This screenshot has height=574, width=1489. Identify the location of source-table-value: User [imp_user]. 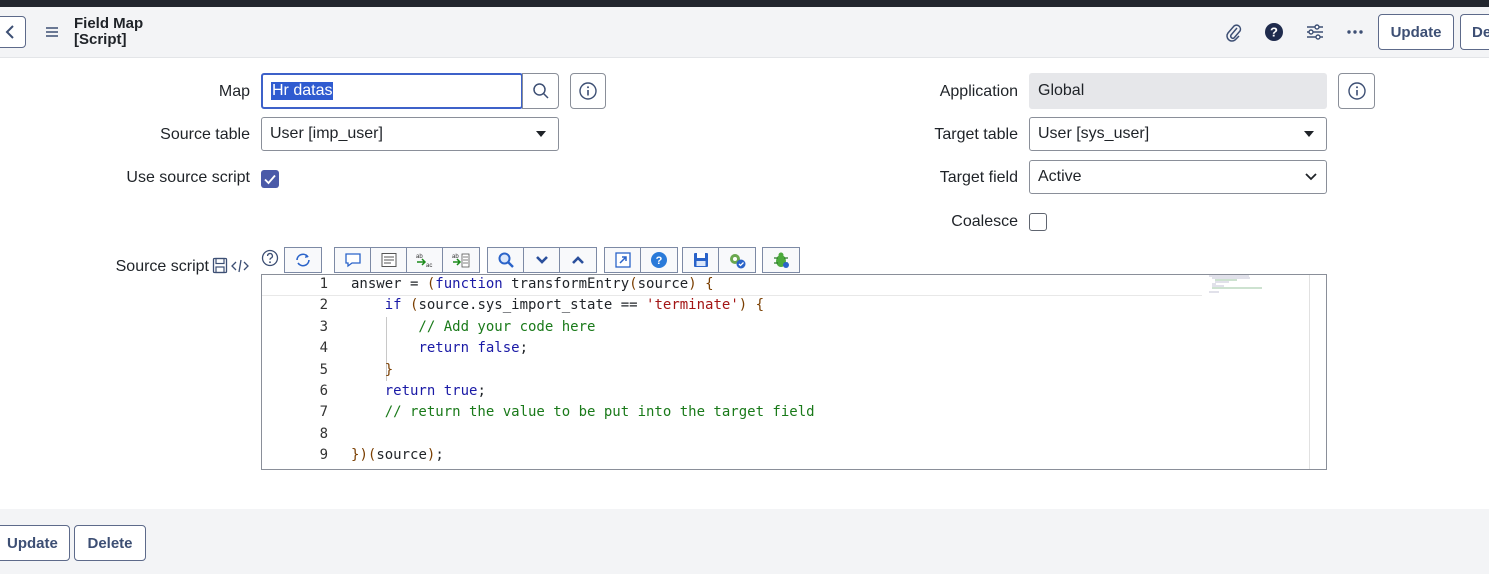
(326, 133).